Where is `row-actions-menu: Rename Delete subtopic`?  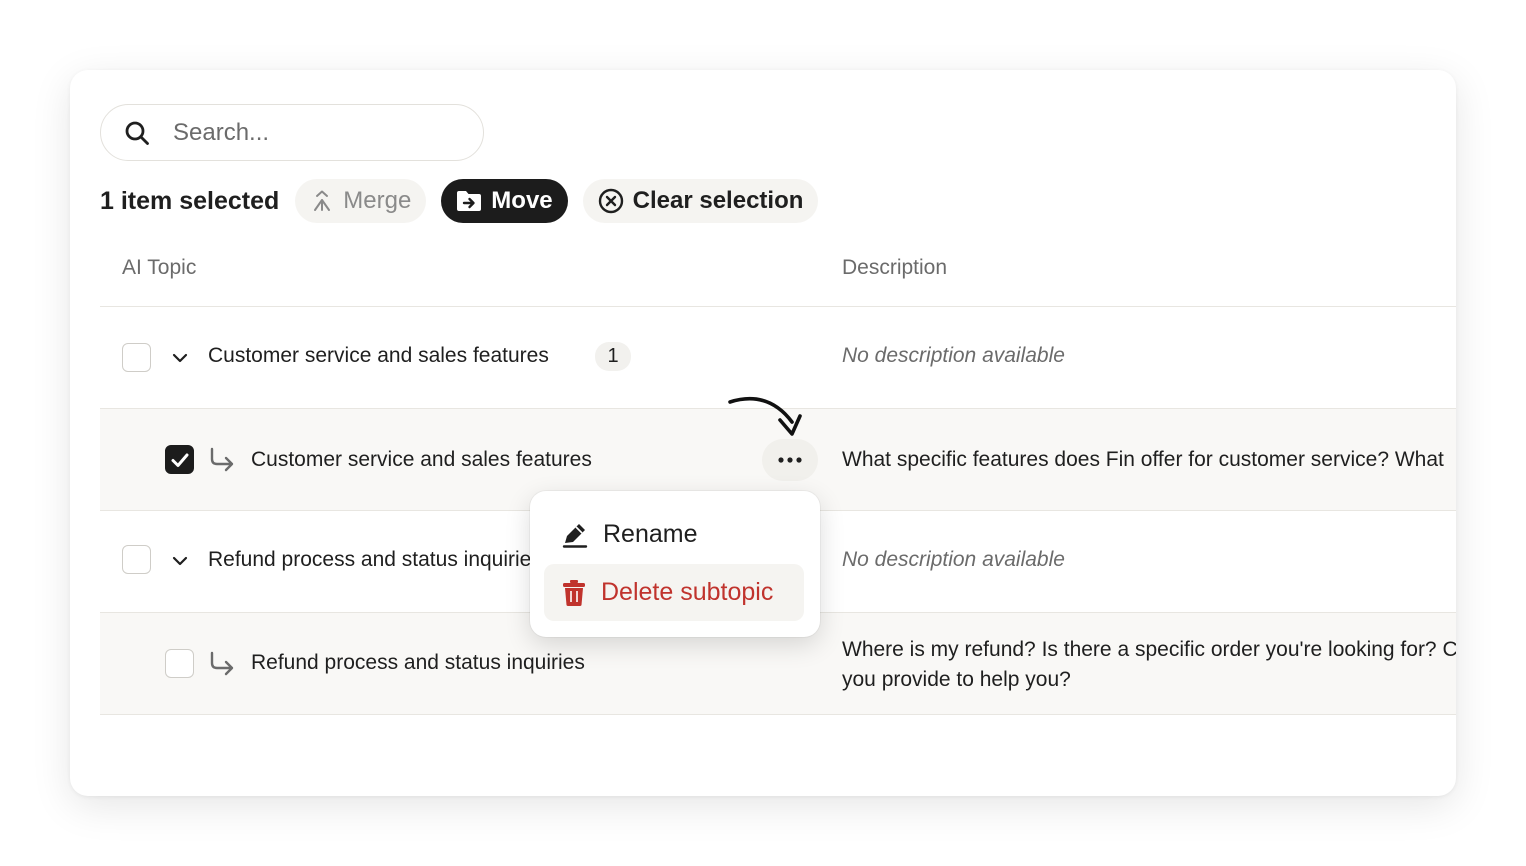 row-actions-menu: Rename Delete subtopic is located at coordinates (675, 564).